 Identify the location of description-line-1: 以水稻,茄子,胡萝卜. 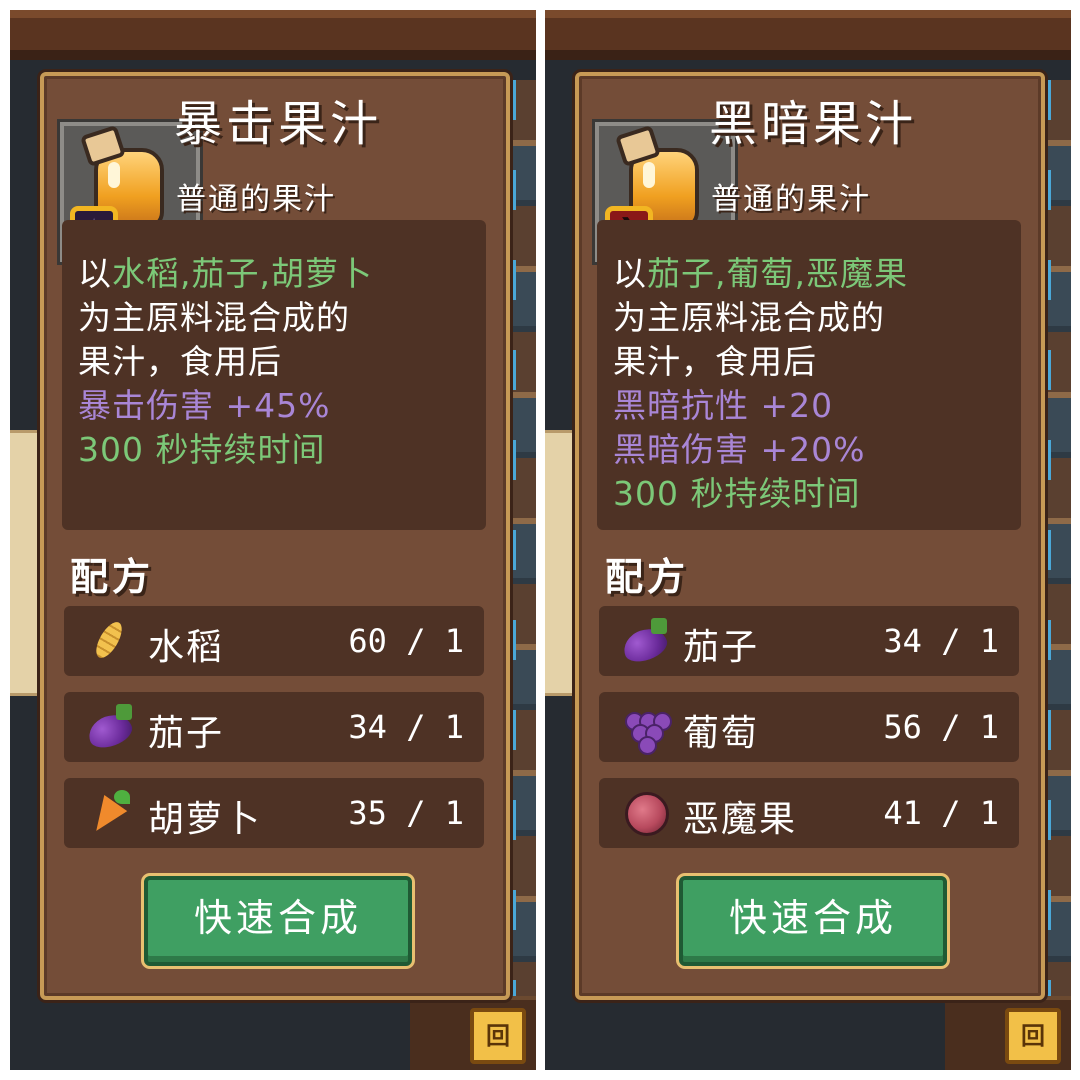
(275, 274).